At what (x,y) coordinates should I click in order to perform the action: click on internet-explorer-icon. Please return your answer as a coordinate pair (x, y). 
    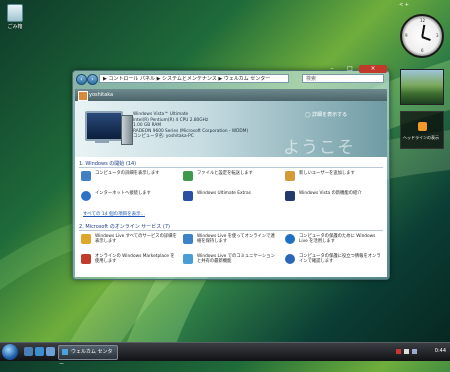
    Looking at the image, I should click on (39, 351).